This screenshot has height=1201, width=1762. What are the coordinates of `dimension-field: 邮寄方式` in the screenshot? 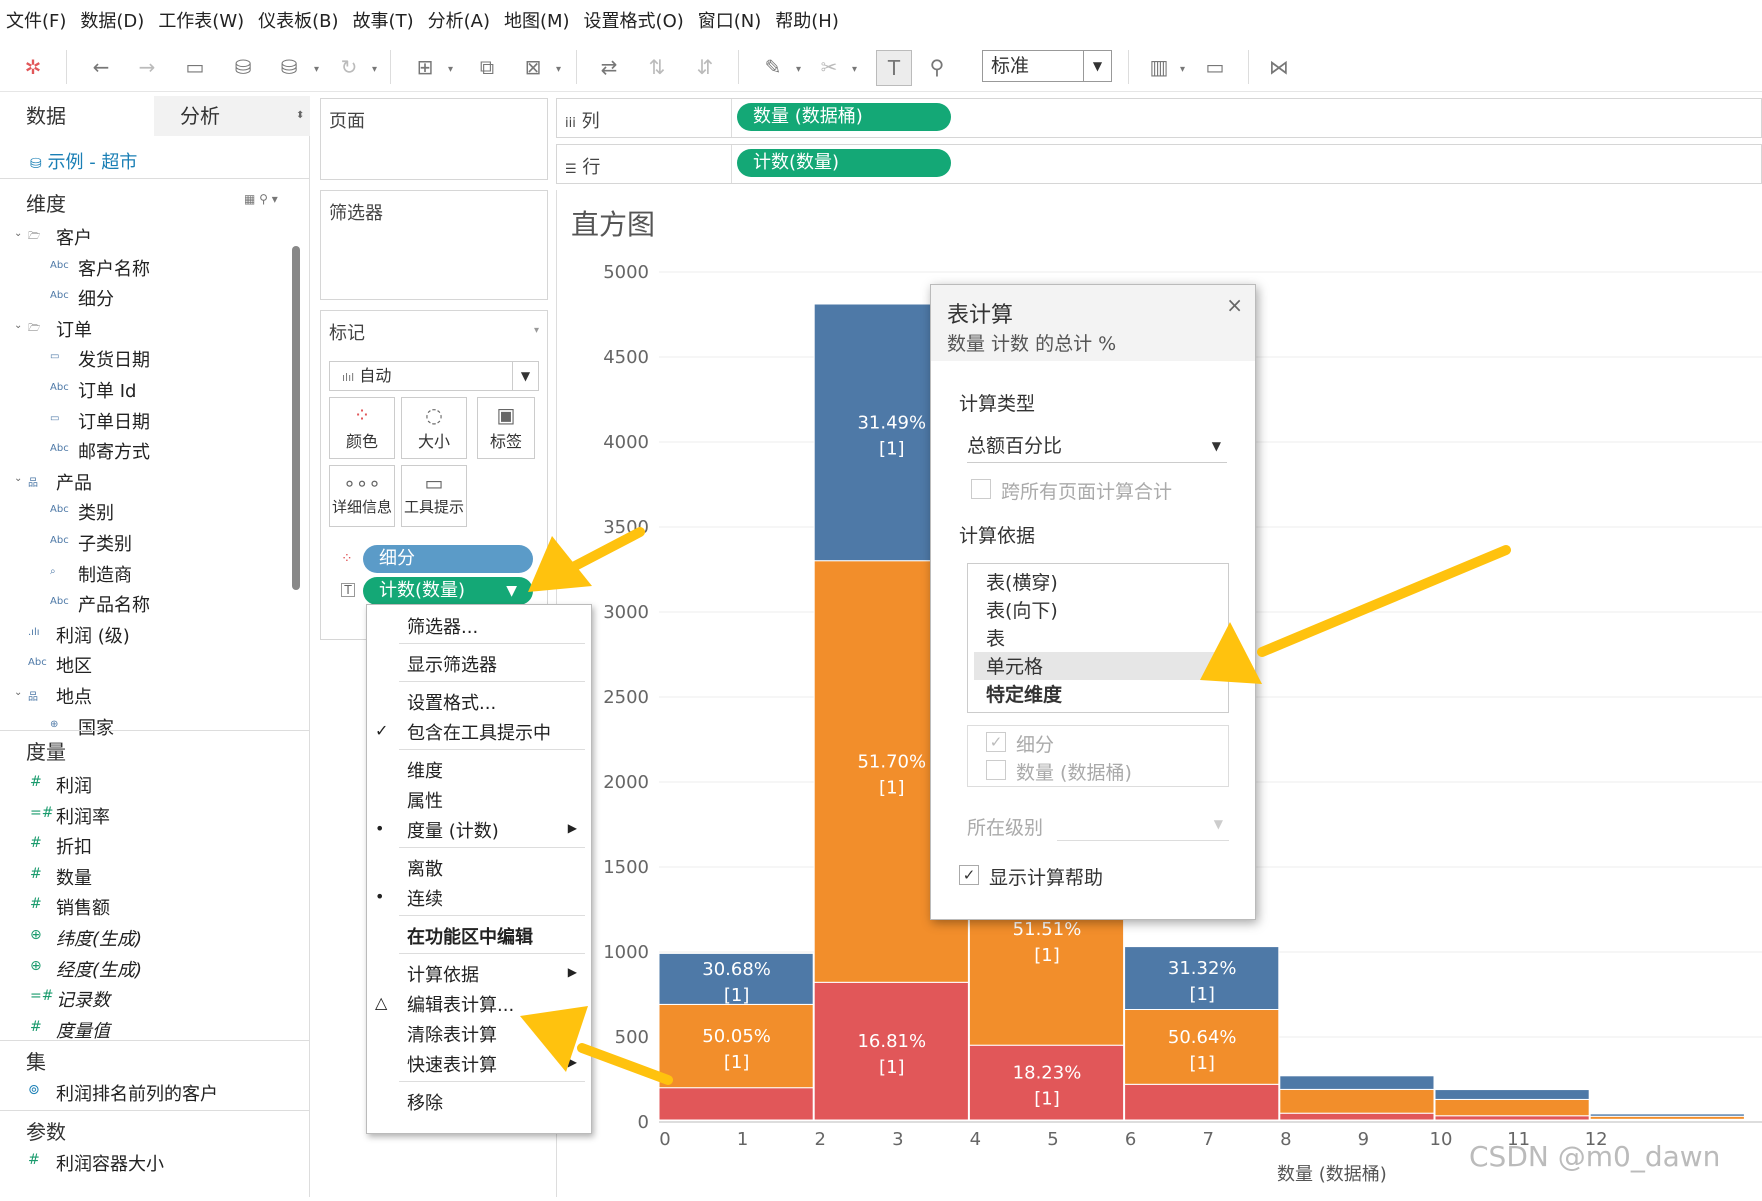 It's located at (114, 451).